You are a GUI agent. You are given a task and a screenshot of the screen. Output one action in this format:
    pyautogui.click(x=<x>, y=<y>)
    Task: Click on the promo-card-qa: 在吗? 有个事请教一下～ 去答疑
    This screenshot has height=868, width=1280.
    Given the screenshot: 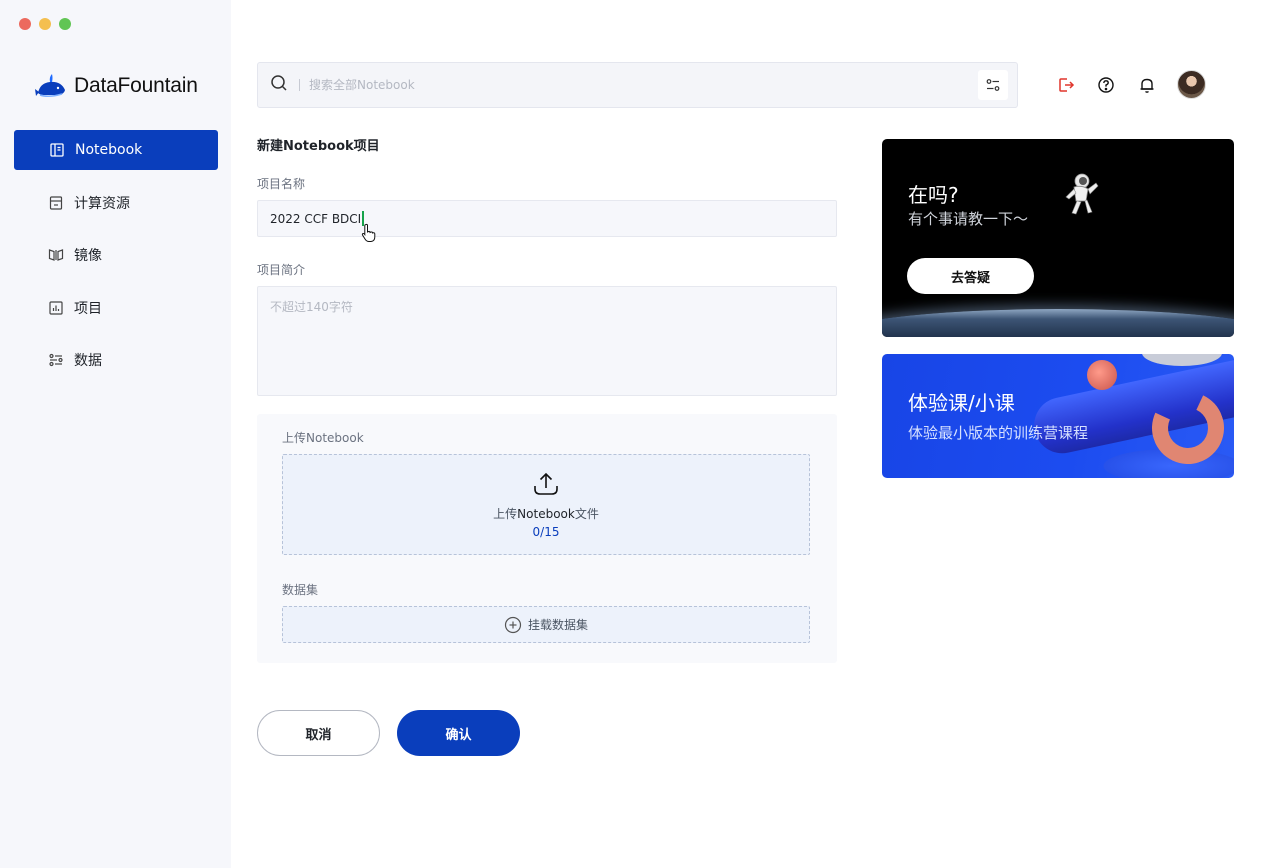 What is the action you would take?
    pyautogui.click(x=1058, y=238)
    